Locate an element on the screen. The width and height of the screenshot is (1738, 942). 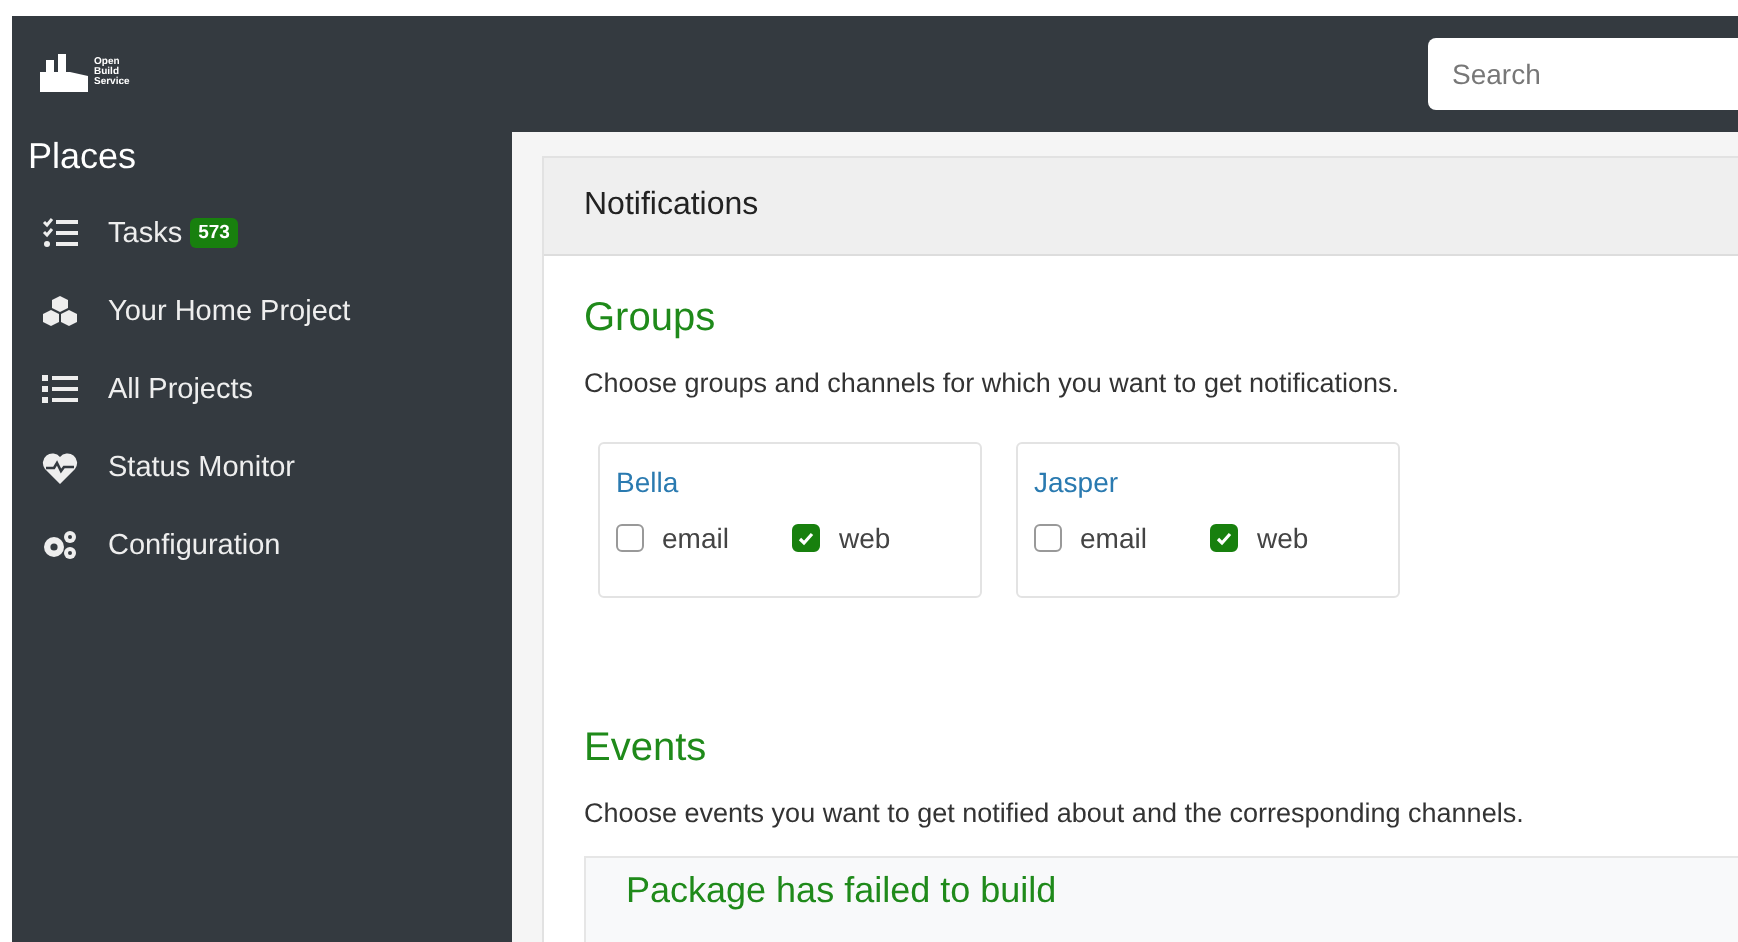
search-field: Search is located at coordinates (1583, 74).